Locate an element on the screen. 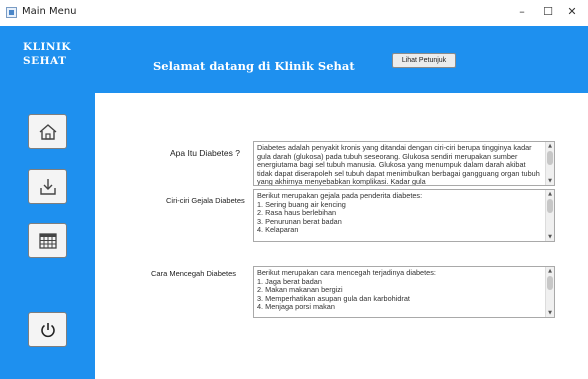 The image size is (588, 379). maximize-button: ☐ is located at coordinates (548, 12).